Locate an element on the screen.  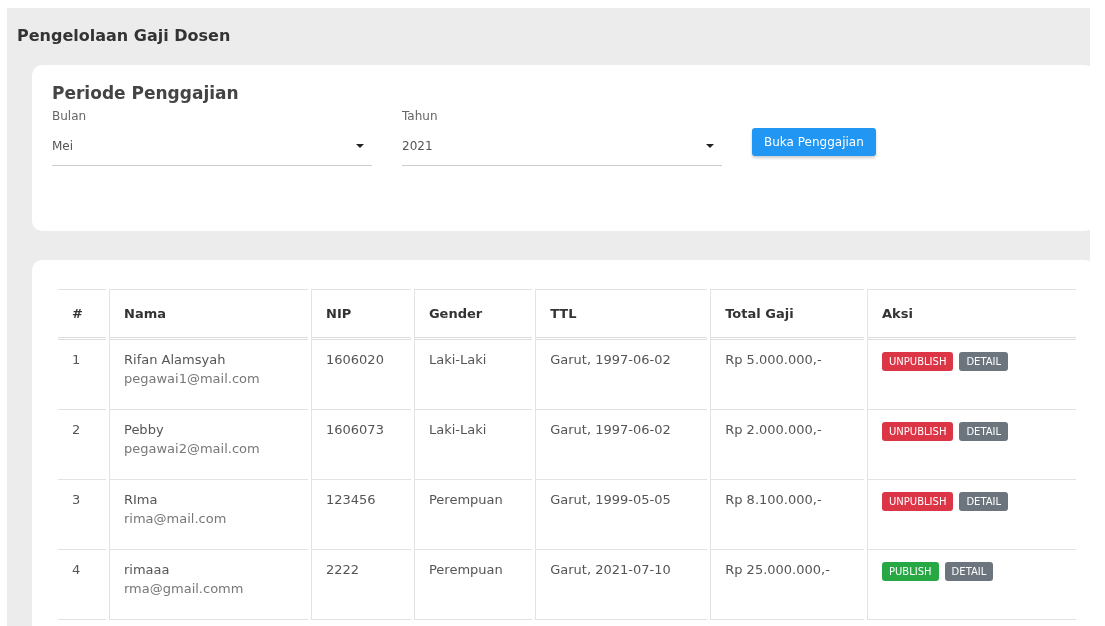
email-text: rima@mail.com is located at coordinates (176, 518).